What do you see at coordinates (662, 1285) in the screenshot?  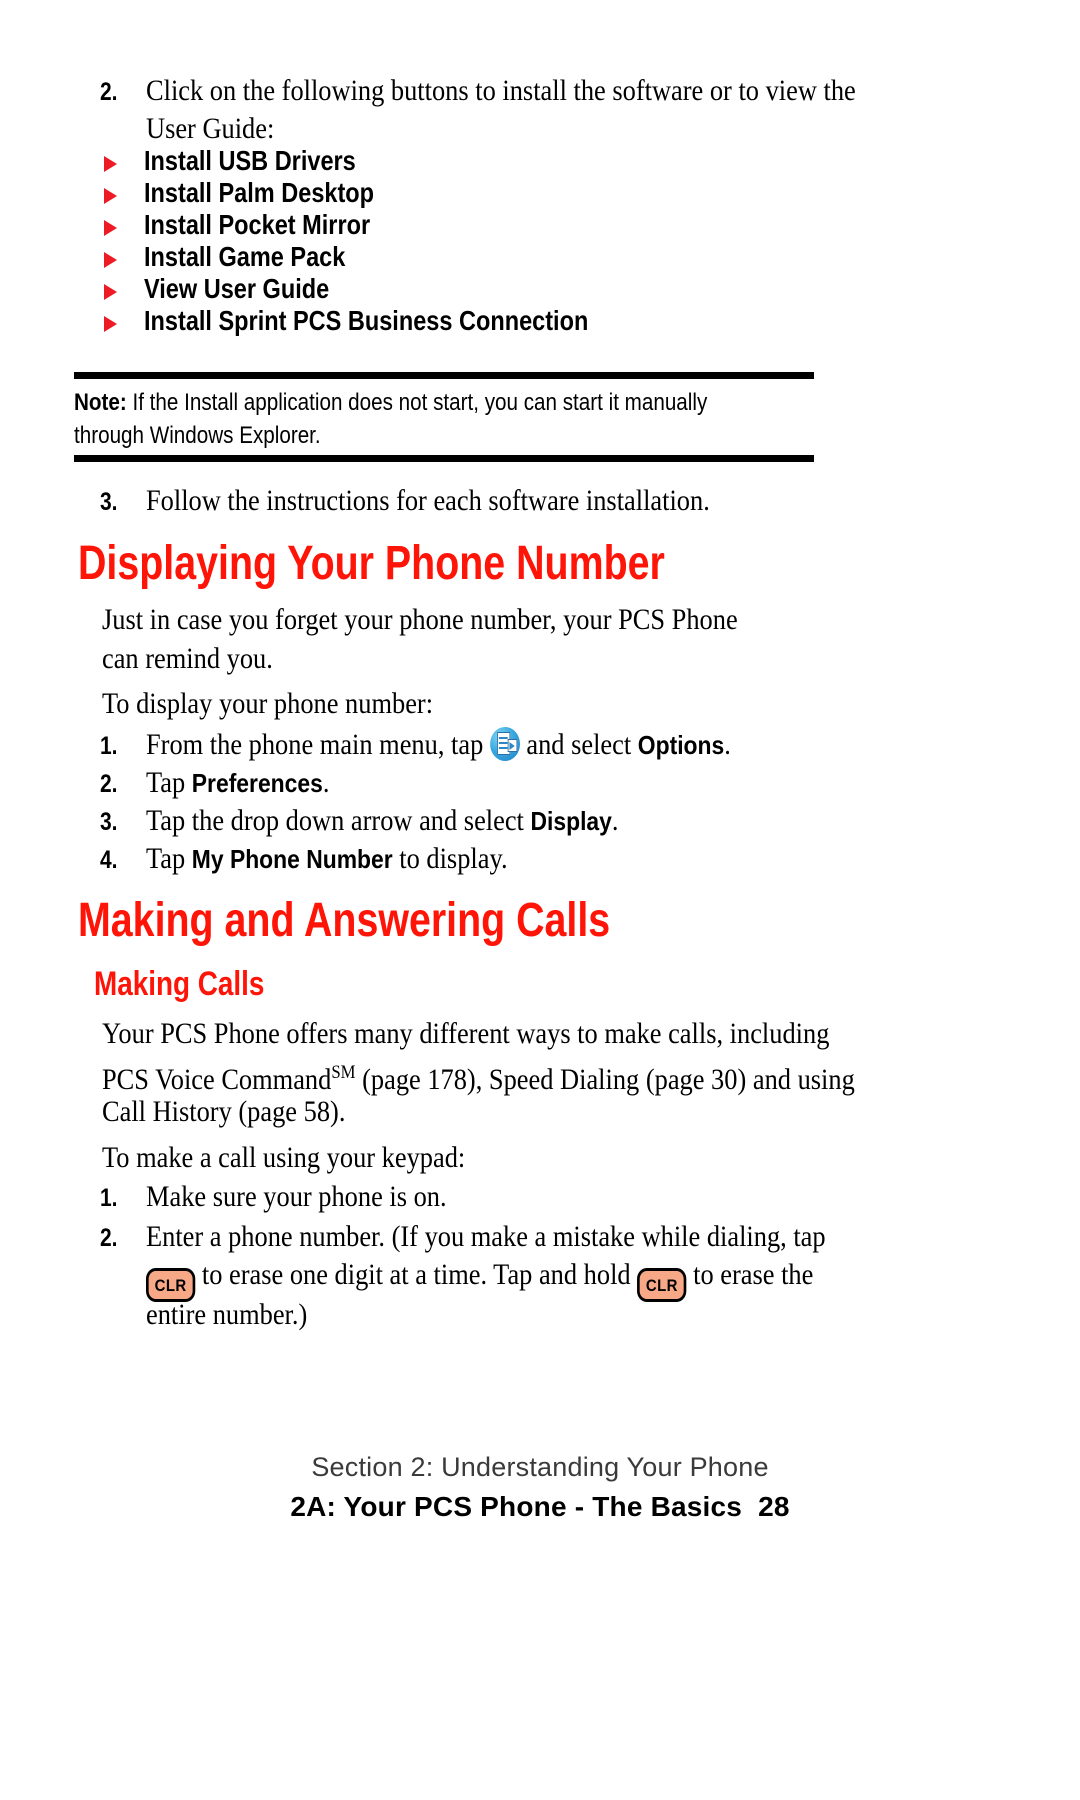 I see `clr-key-button: CLR` at bounding box center [662, 1285].